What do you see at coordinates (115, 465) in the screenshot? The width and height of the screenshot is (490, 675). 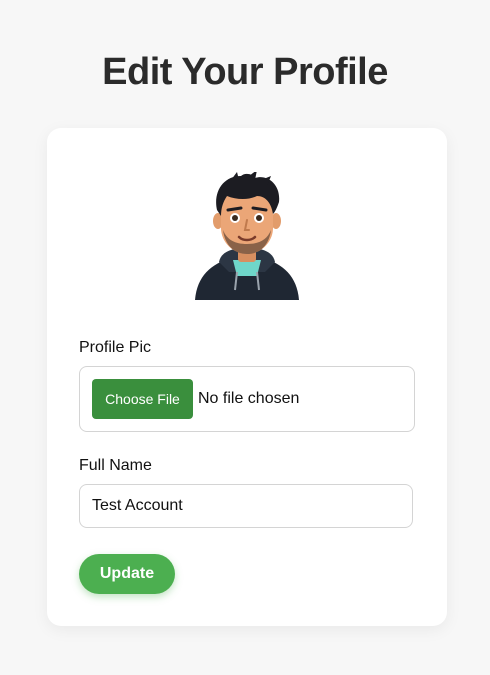 I see `full-name-label: Full Name` at bounding box center [115, 465].